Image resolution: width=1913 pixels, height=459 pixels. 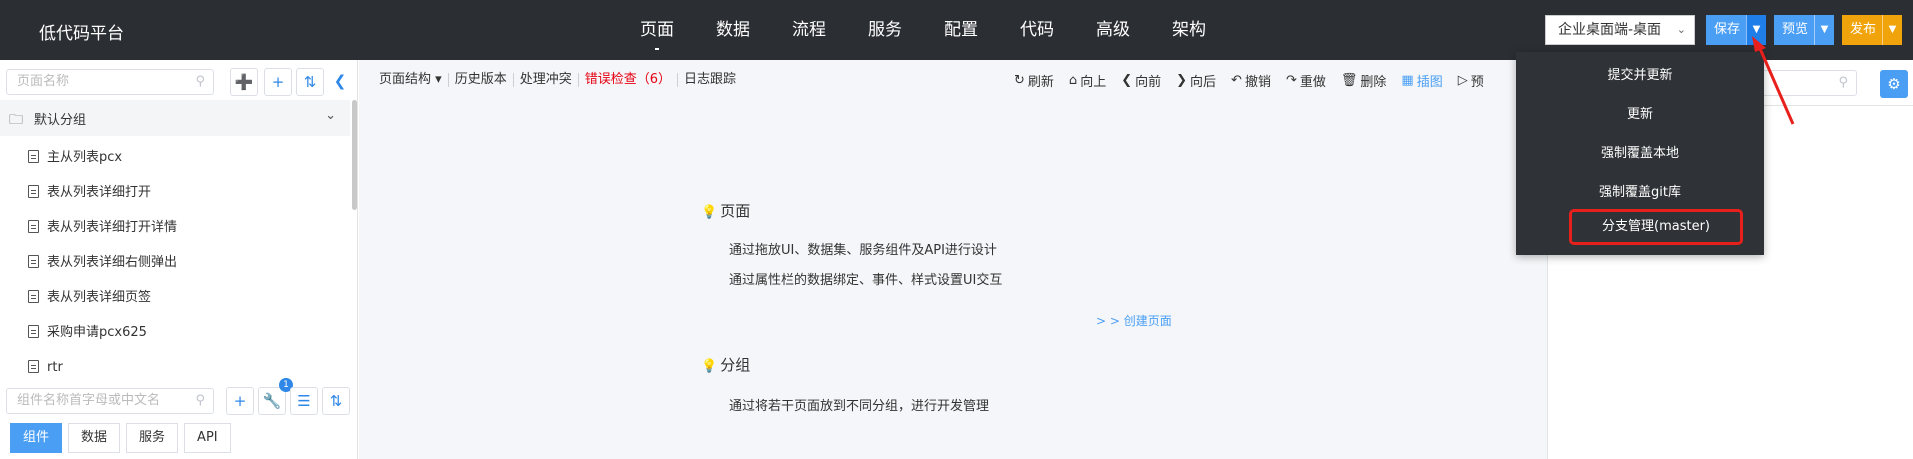 What do you see at coordinates (110, 82) in the screenshot?
I see `page-search-input: 页面名称 ⚲` at bounding box center [110, 82].